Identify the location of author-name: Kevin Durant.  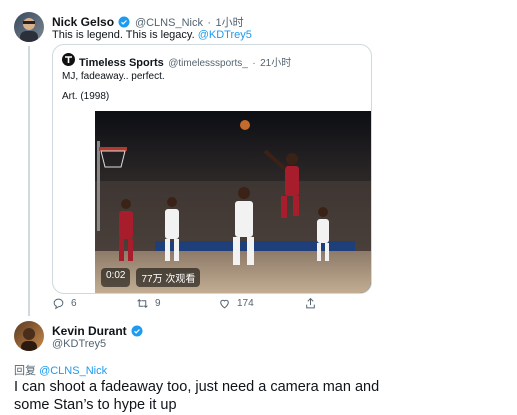
(89, 331).